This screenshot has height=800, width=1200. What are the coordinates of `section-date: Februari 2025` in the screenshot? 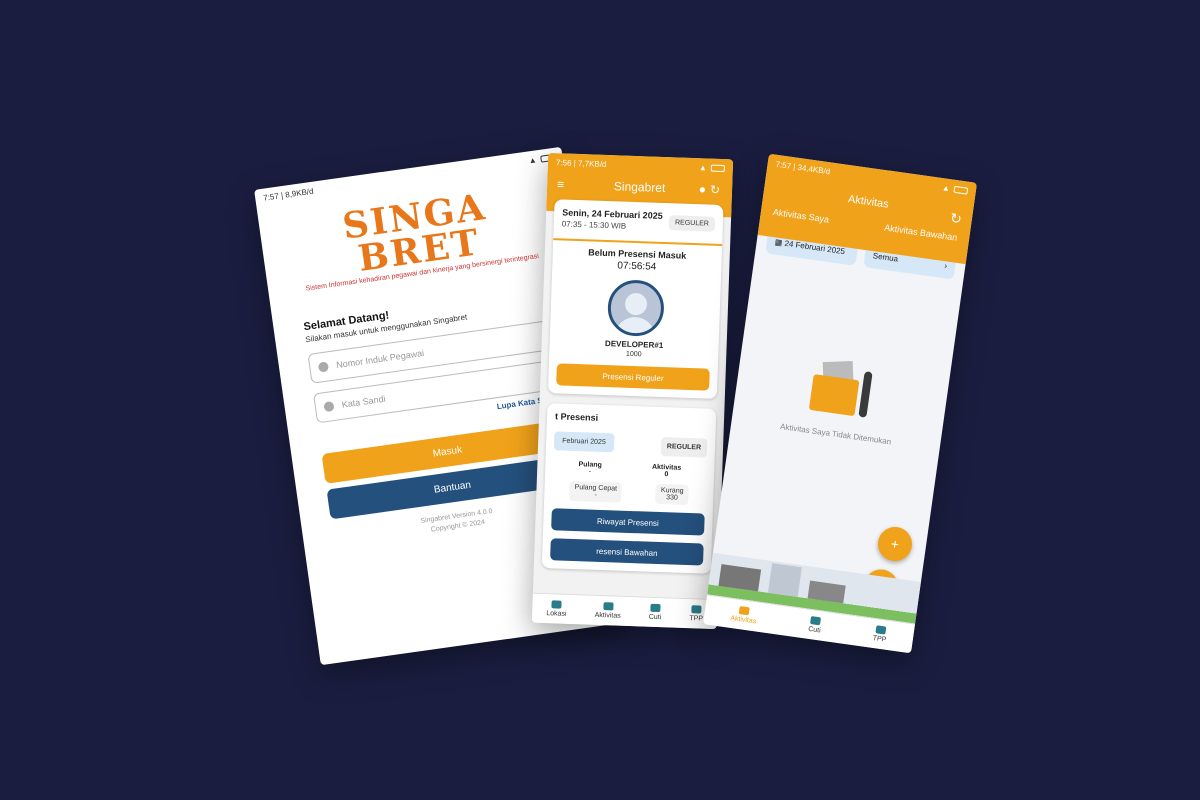 It's located at (584, 442).